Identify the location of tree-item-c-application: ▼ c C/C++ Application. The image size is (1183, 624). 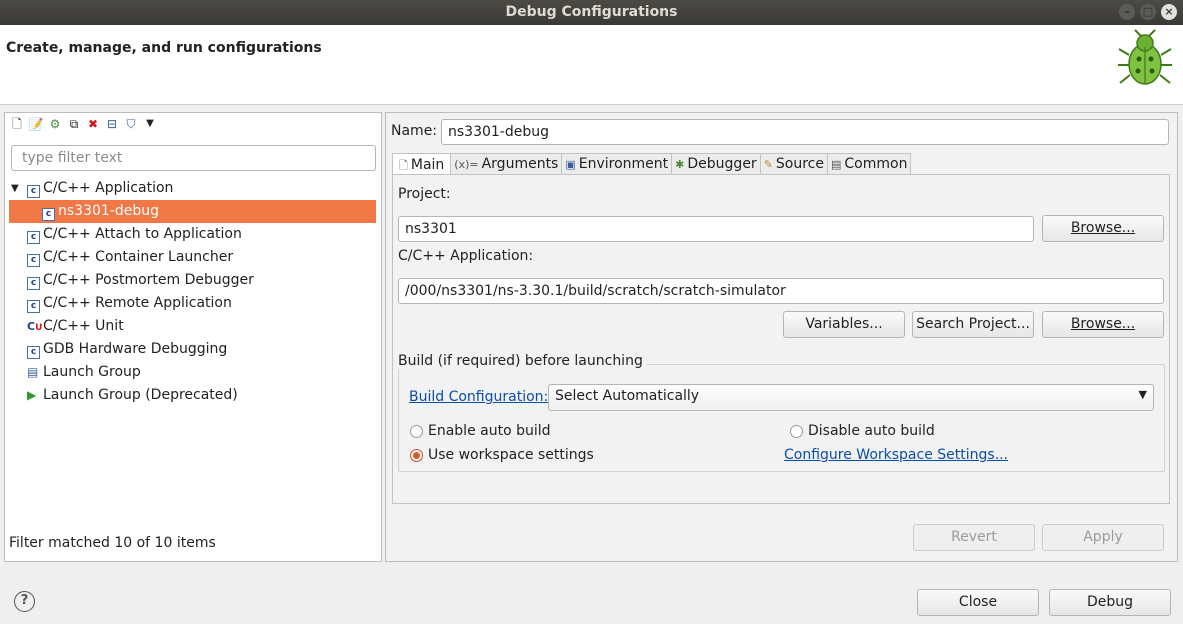
(193, 188).